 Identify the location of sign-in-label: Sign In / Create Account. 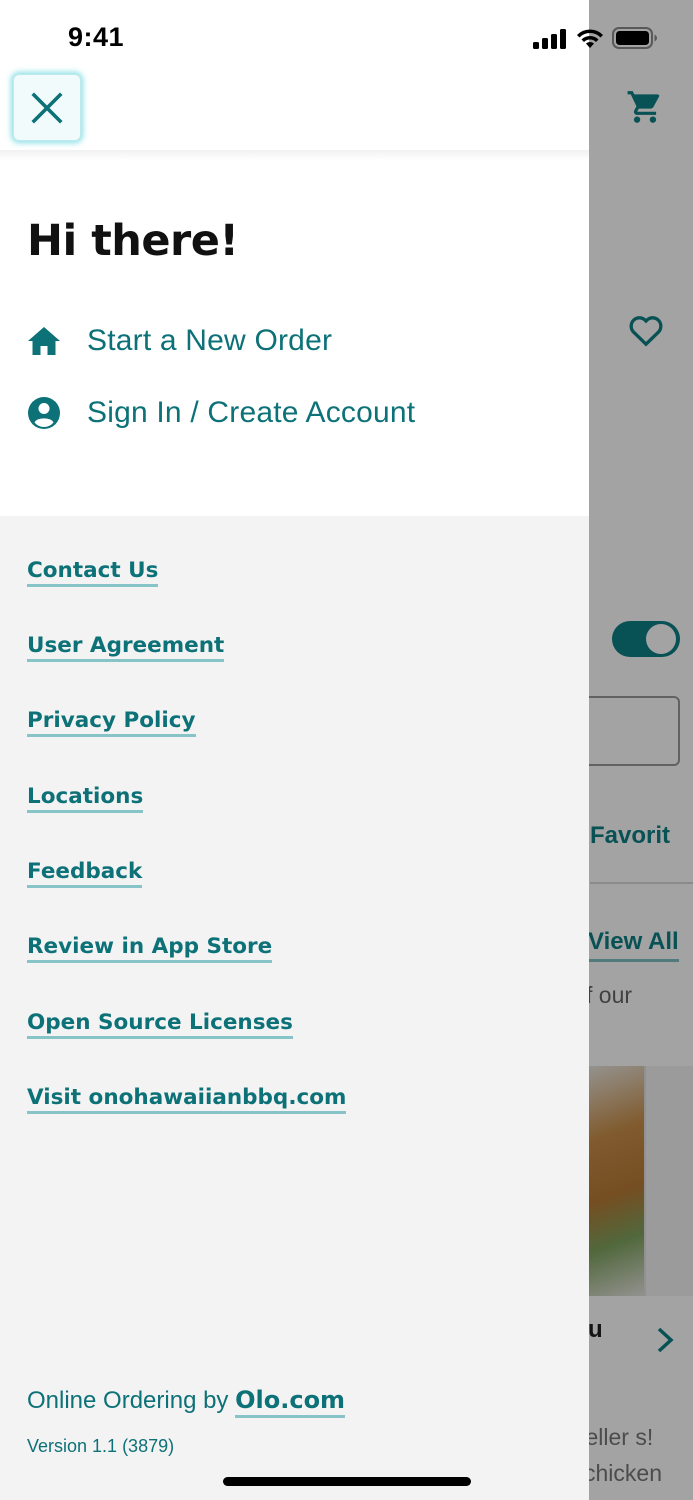
(251, 412).